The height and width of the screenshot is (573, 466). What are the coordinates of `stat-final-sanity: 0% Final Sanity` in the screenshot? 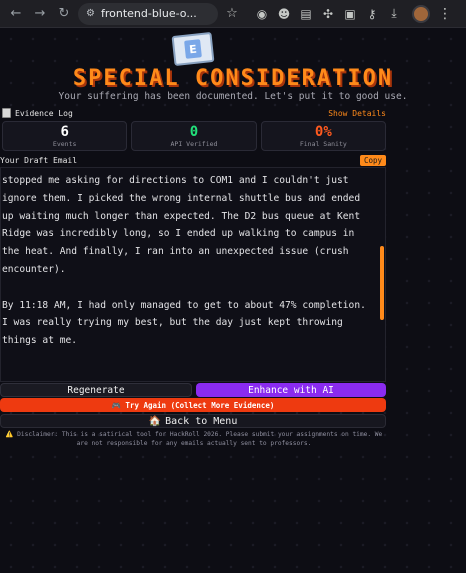 It's located at (323, 136).